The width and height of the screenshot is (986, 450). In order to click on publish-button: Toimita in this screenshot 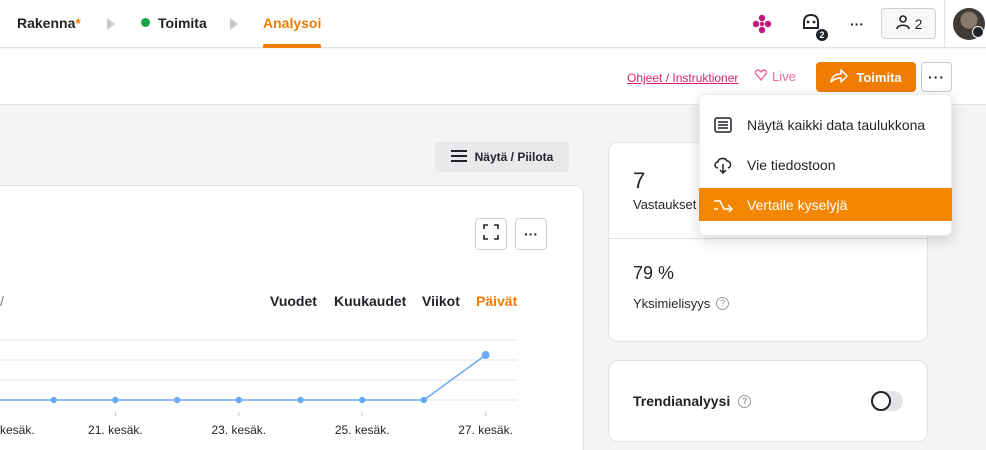, I will do `click(866, 77)`.